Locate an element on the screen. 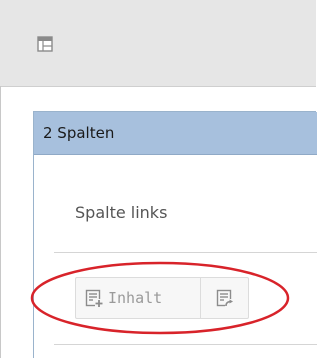 This screenshot has height=358, width=320. add-content-button: Inhalt is located at coordinates (138, 298).